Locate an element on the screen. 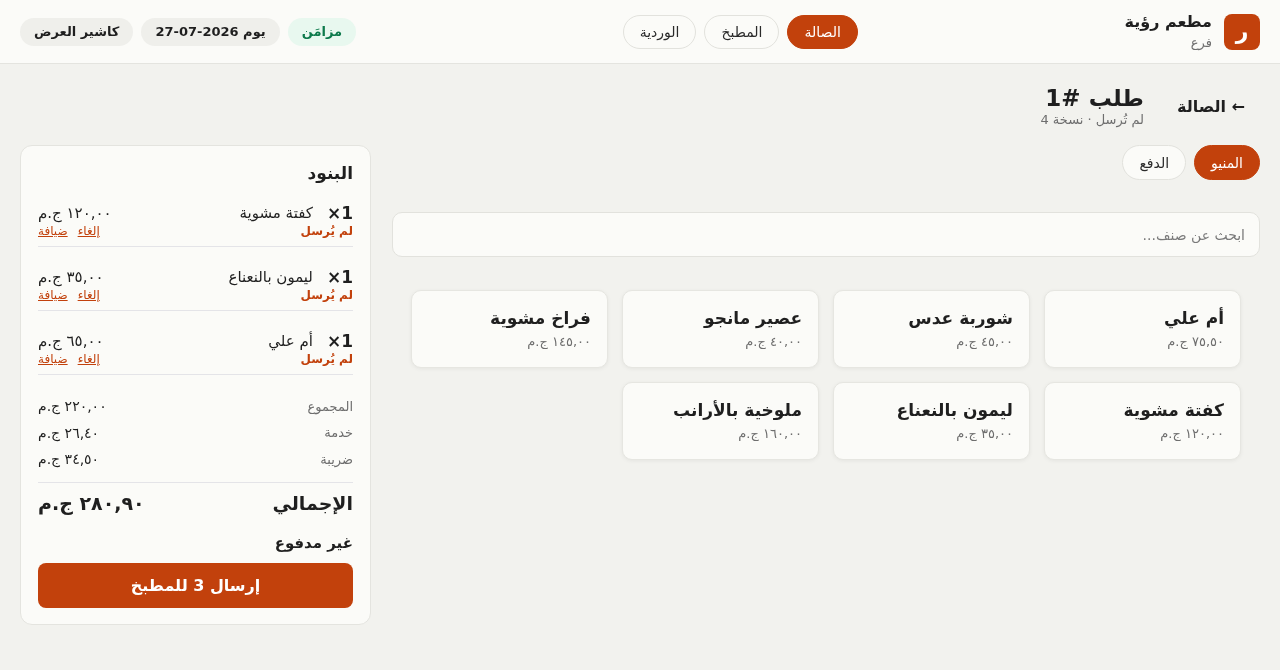  menu-item-card: عصير مانجو ٤٠,٠٠ ج.م is located at coordinates (720, 329).